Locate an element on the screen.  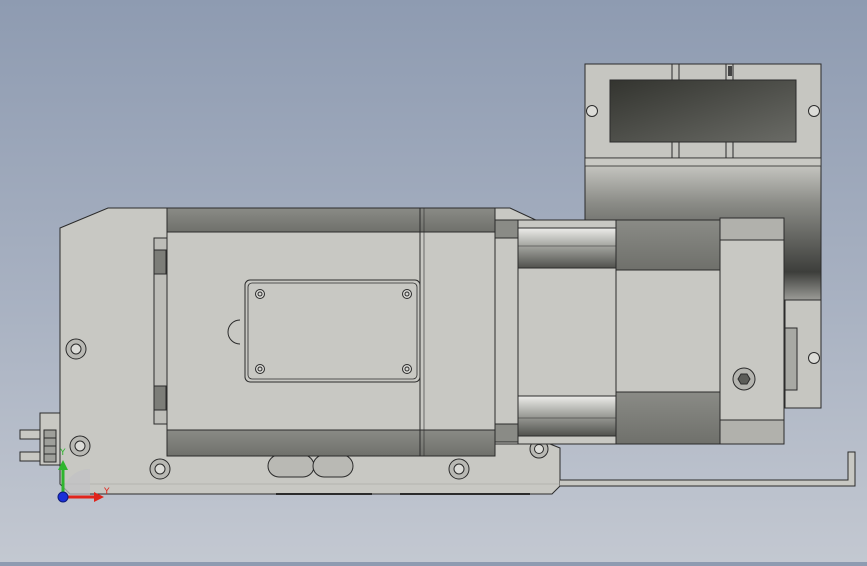
clamp-block is located at coordinates (703, 111).